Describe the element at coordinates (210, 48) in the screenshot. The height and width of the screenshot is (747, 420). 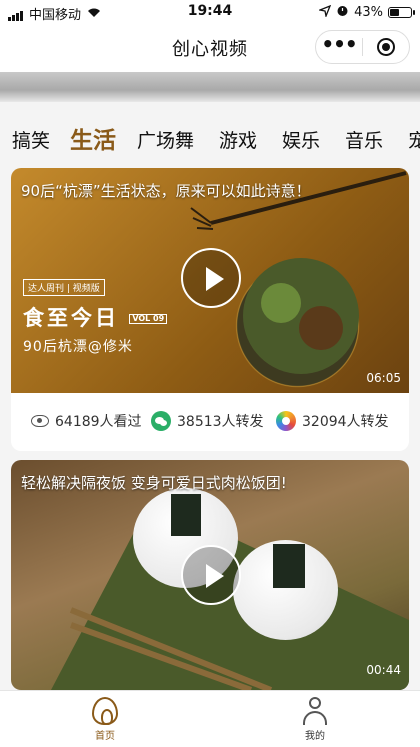
I see `nav-bar: 创心视频 •••` at that location.